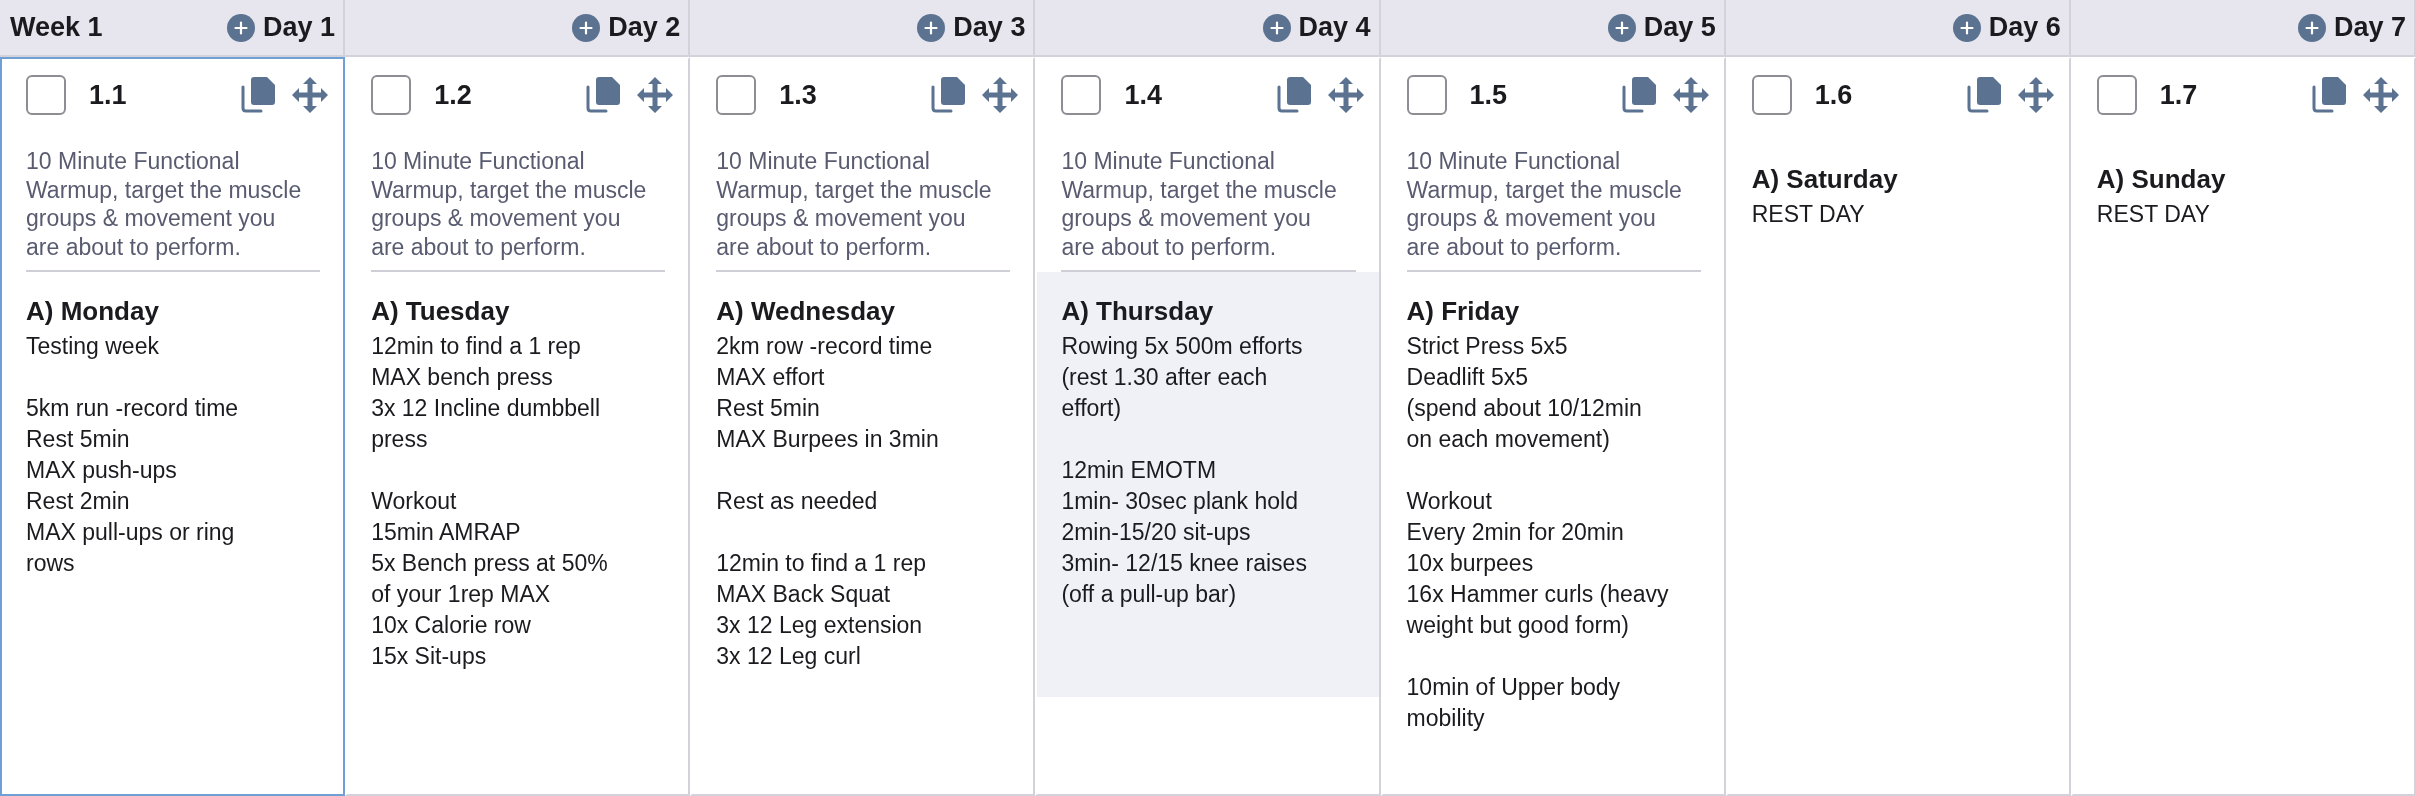 The width and height of the screenshot is (2416, 796). What do you see at coordinates (2243, 426) in the screenshot?
I see `day-card: 1.7 A) Sunday REST DAY` at bounding box center [2243, 426].